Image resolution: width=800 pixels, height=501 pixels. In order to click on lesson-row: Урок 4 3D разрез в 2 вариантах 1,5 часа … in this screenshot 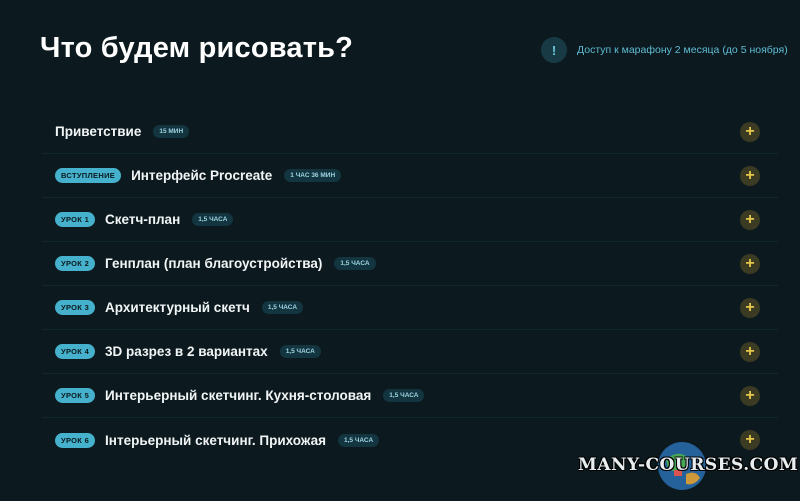, I will do `click(410, 352)`.